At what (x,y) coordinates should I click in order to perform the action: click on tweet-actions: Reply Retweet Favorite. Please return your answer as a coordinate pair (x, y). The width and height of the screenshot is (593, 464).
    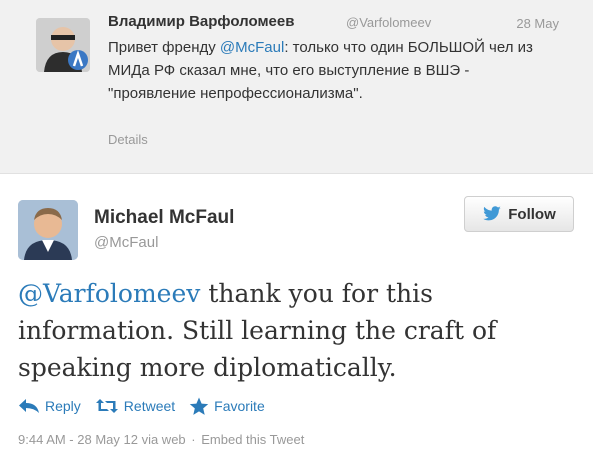
    Looking at the image, I should click on (141, 406).